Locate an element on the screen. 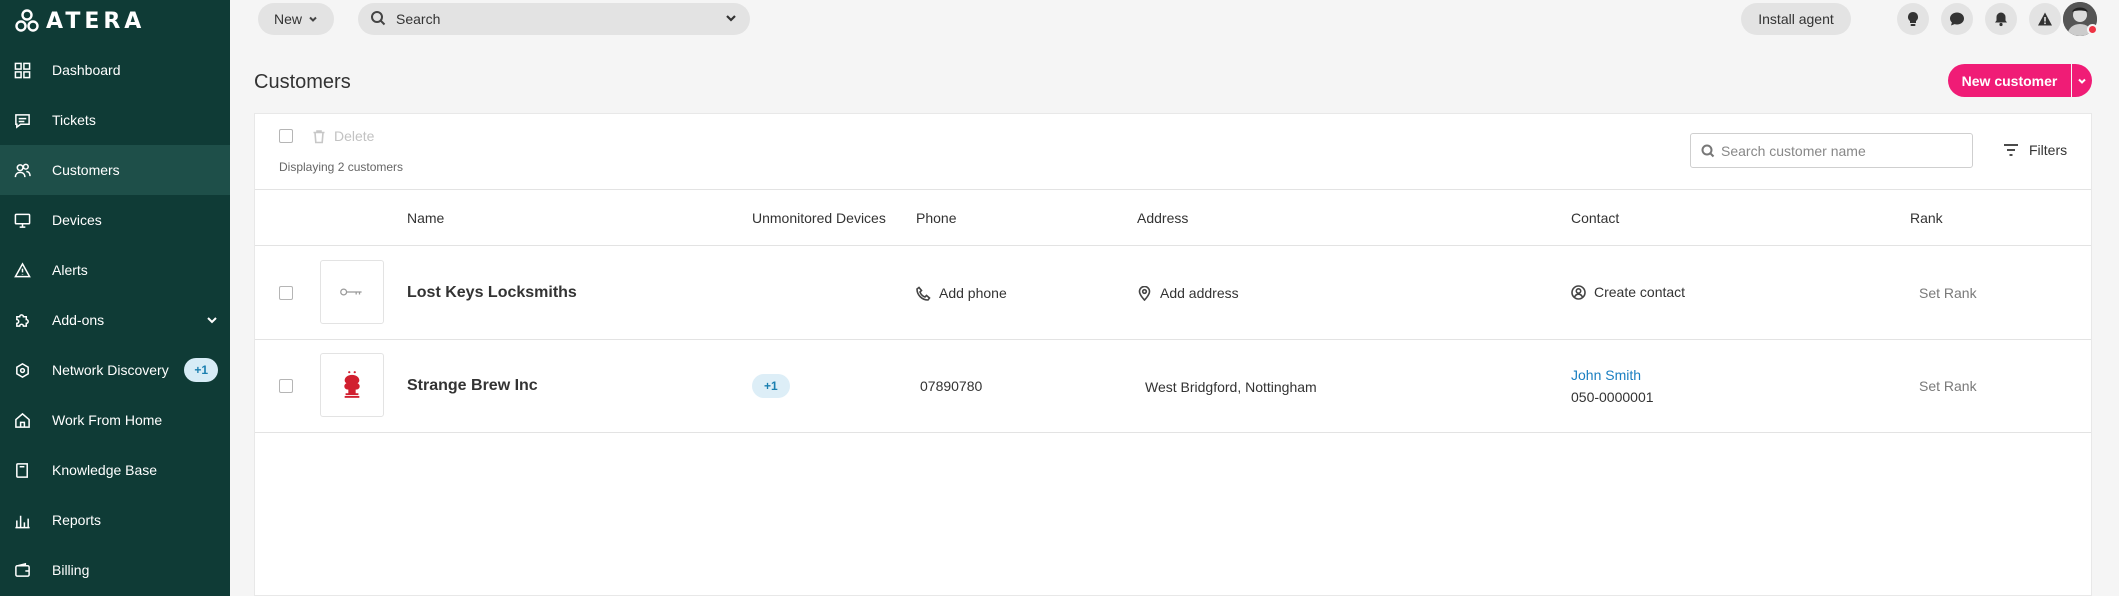 Image resolution: width=2119 pixels, height=596 pixels. sidebar-item-customers: Customers is located at coordinates (115, 170).